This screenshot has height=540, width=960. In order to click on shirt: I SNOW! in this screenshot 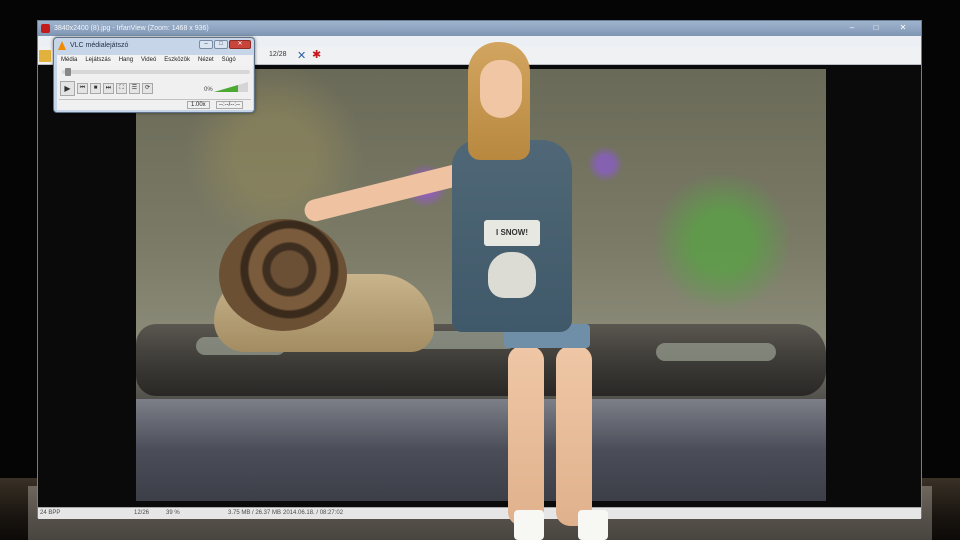, I will do `click(512, 236)`.